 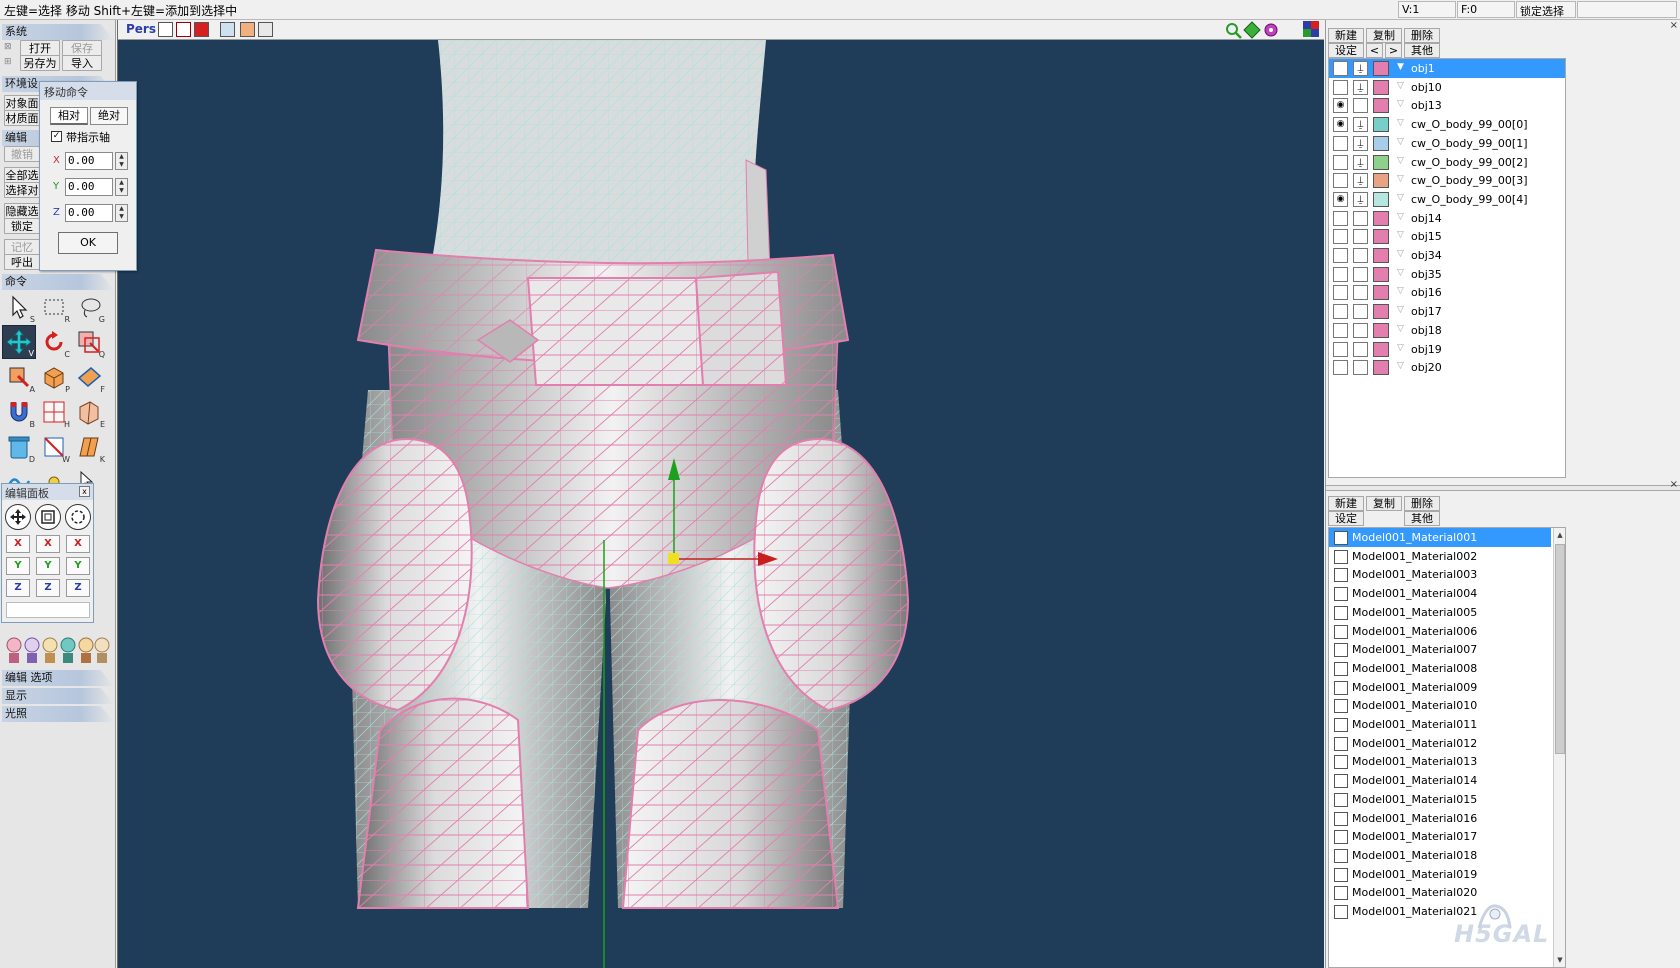 What do you see at coordinates (1560, 649) in the screenshot?
I see `scroll-thumb` at bounding box center [1560, 649].